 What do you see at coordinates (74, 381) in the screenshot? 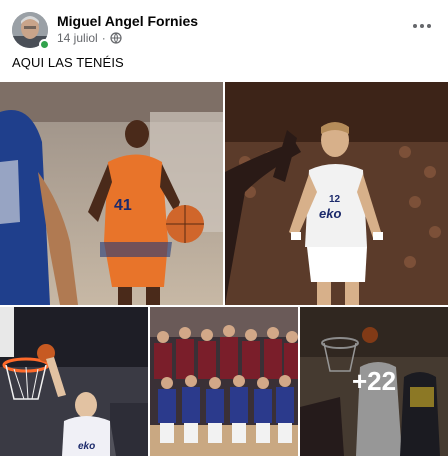
I see `gallery-photo-player-dunk: eko` at bounding box center [74, 381].